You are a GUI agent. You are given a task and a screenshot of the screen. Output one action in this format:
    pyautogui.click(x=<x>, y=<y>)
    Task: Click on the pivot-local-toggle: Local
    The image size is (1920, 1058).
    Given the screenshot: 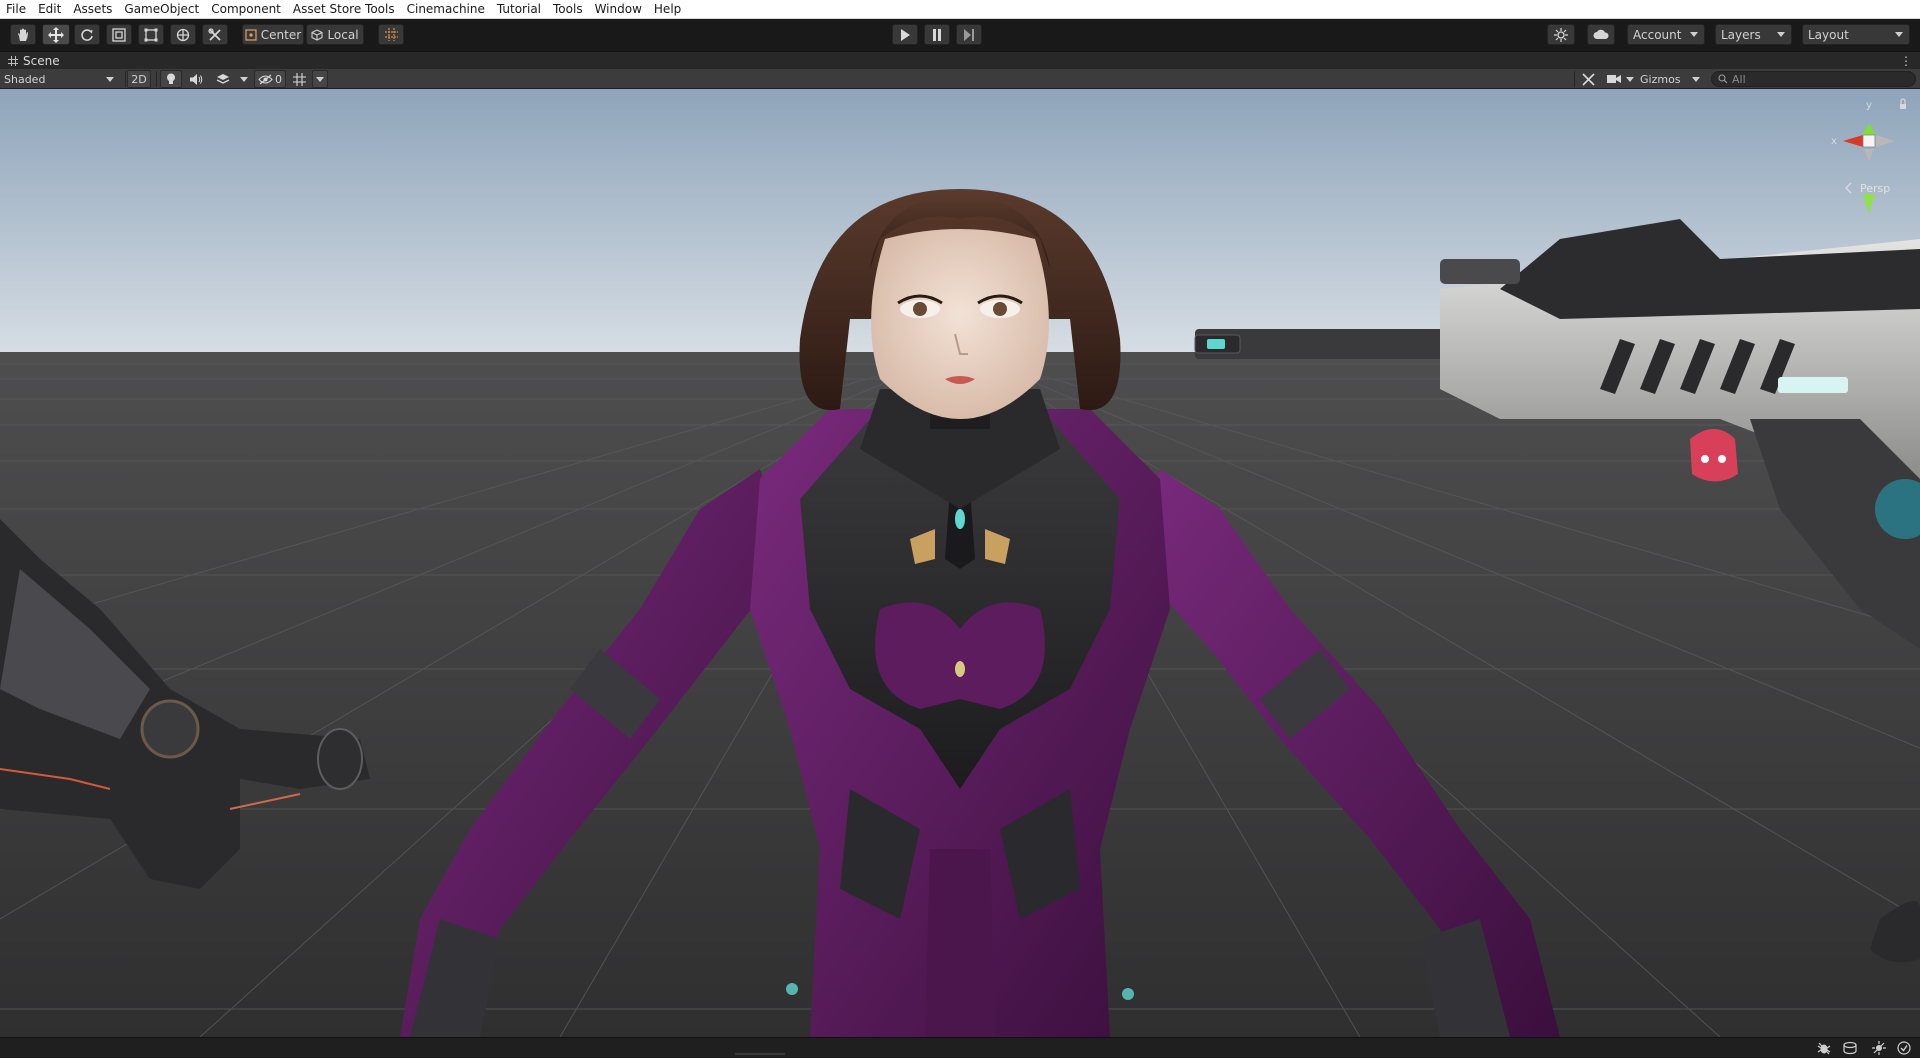 What is the action you would take?
    pyautogui.click(x=335, y=34)
    